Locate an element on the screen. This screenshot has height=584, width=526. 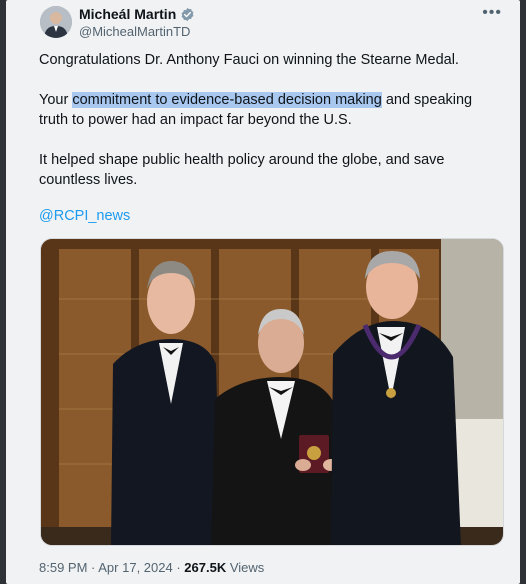
tweet-metadata: 8:59 PM · Apr 17, 2024 · 267.5K Views is located at coordinates (151, 567).